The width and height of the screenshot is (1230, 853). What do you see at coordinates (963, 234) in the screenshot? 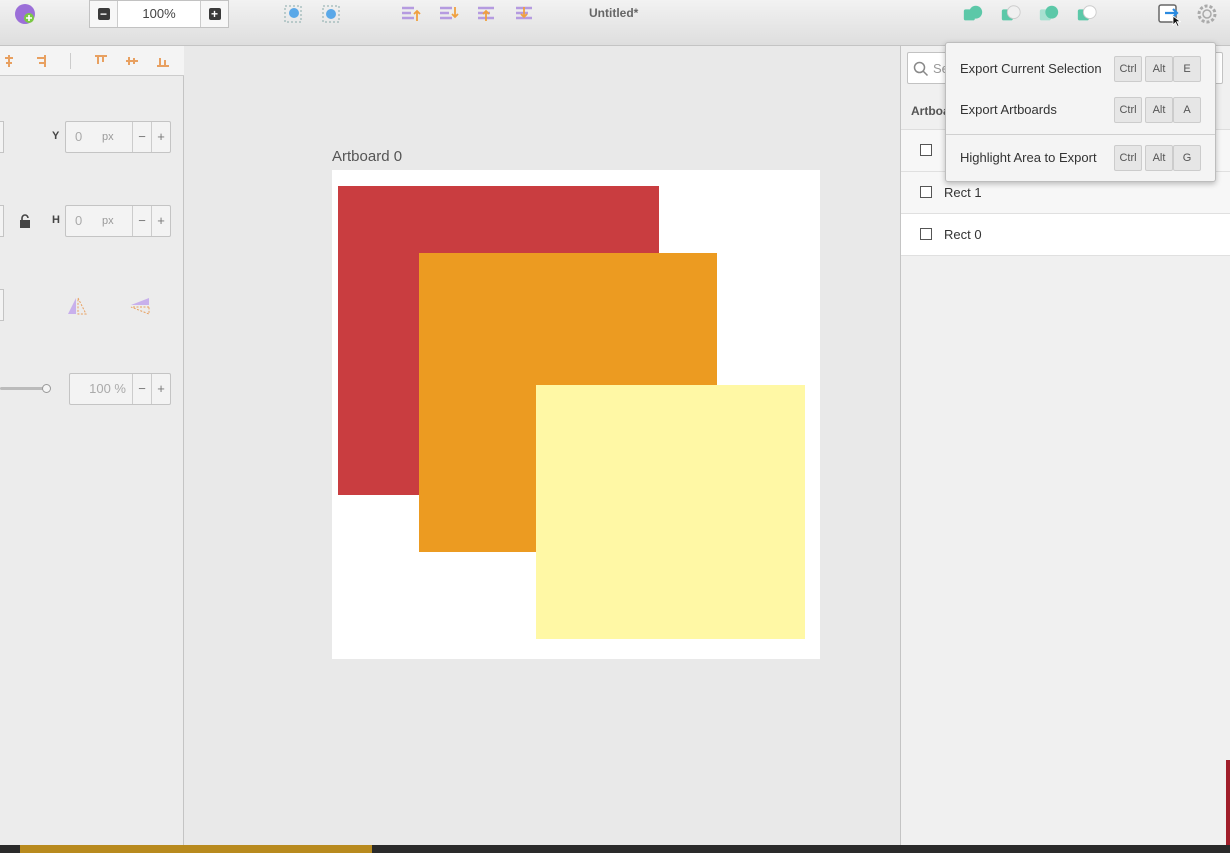
I see `layer-name: Rect 0` at bounding box center [963, 234].